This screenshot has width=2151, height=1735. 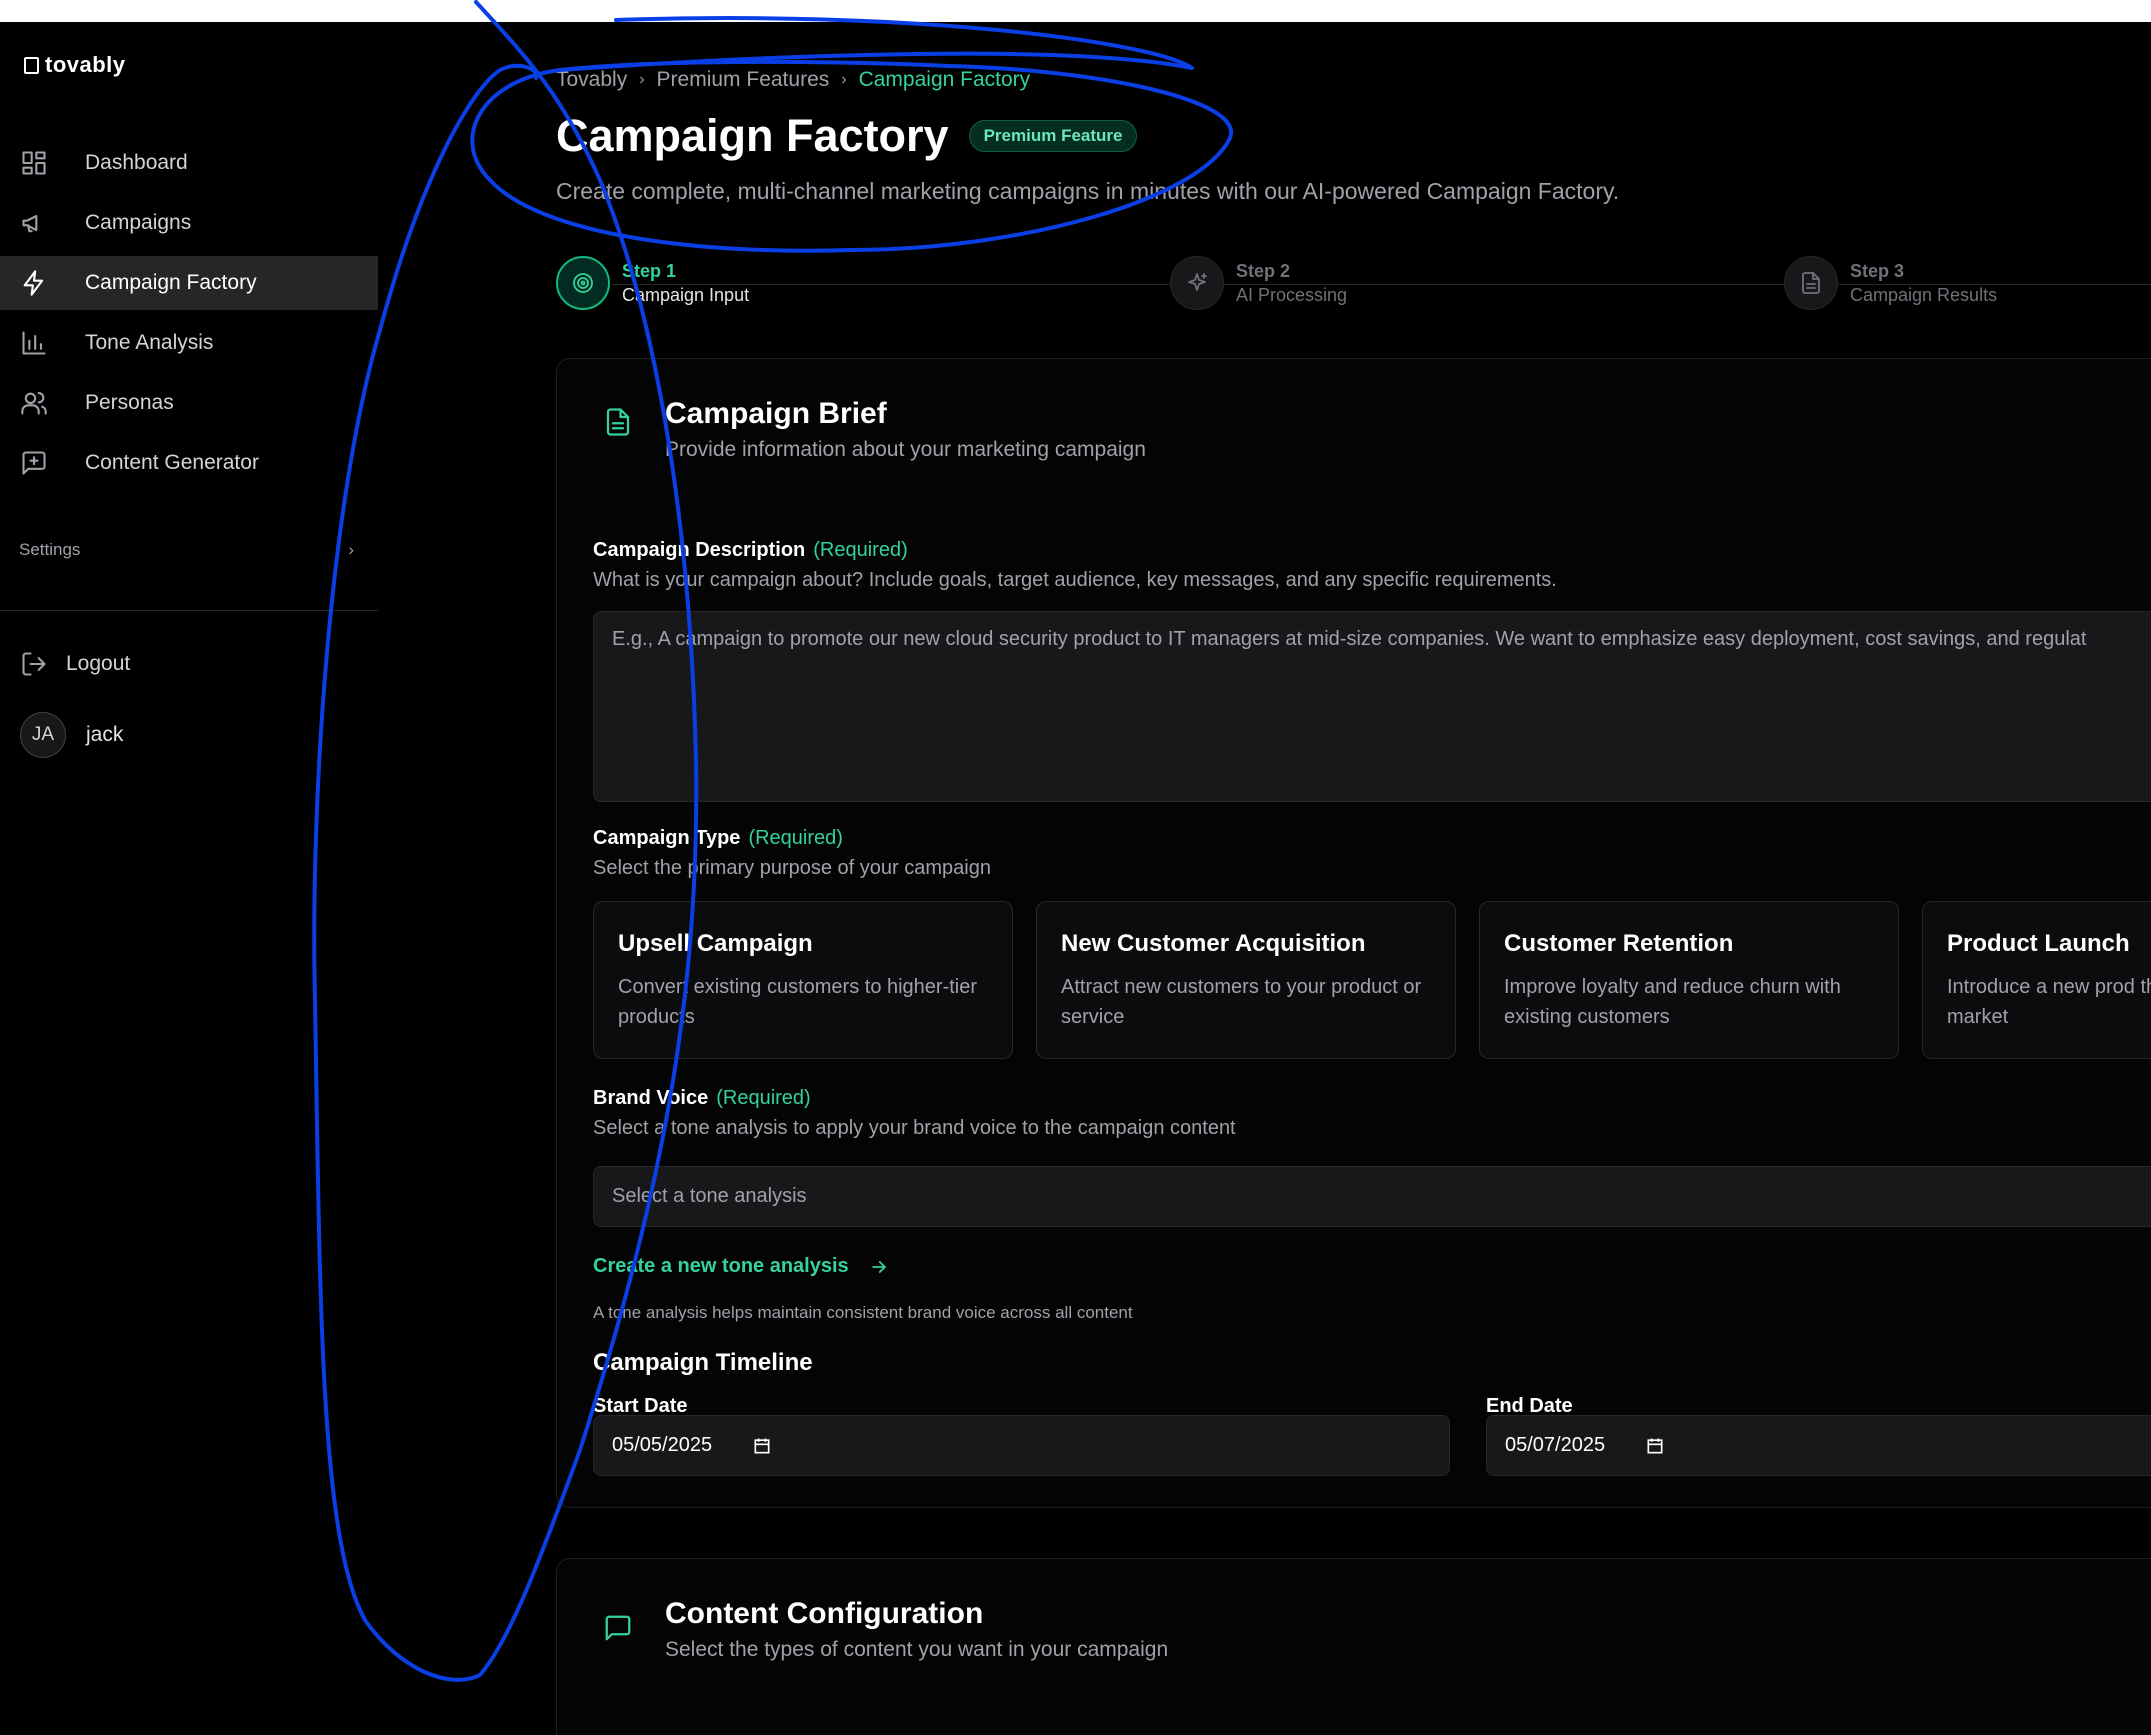 I want to click on sidebar-item-tone-analysis: Tone Analysis, so click(x=189, y=343).